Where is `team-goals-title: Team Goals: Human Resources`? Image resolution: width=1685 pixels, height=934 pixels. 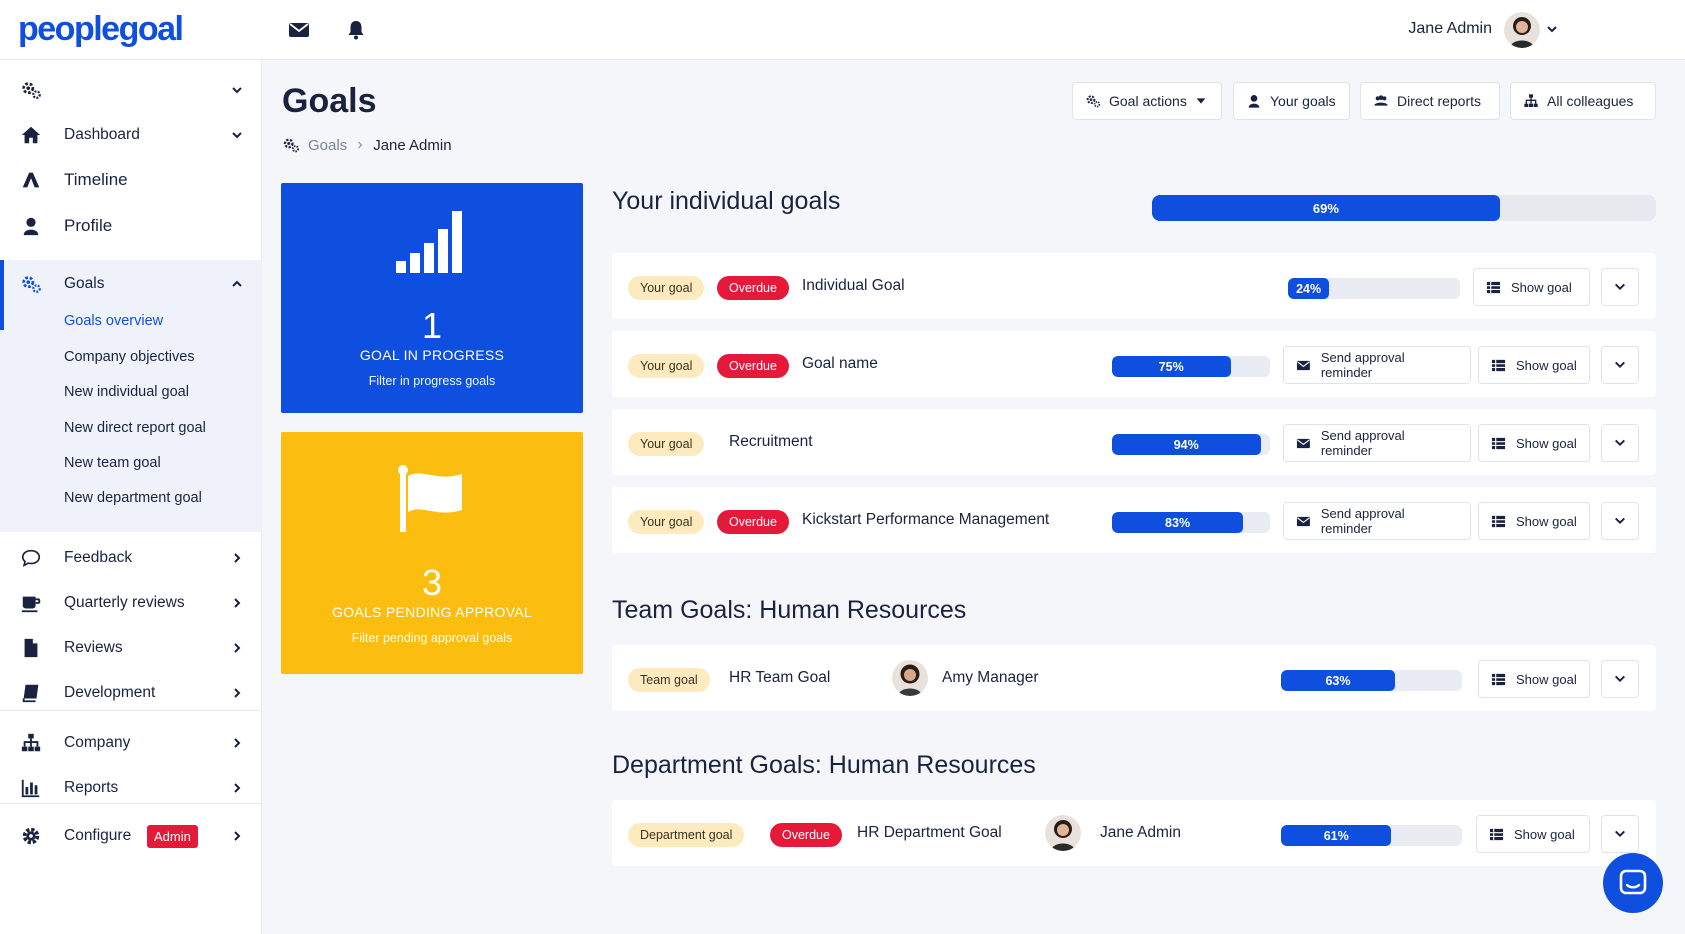 team-goals-title: Team Goals: Human Resources is located at coordinates (789, 610).